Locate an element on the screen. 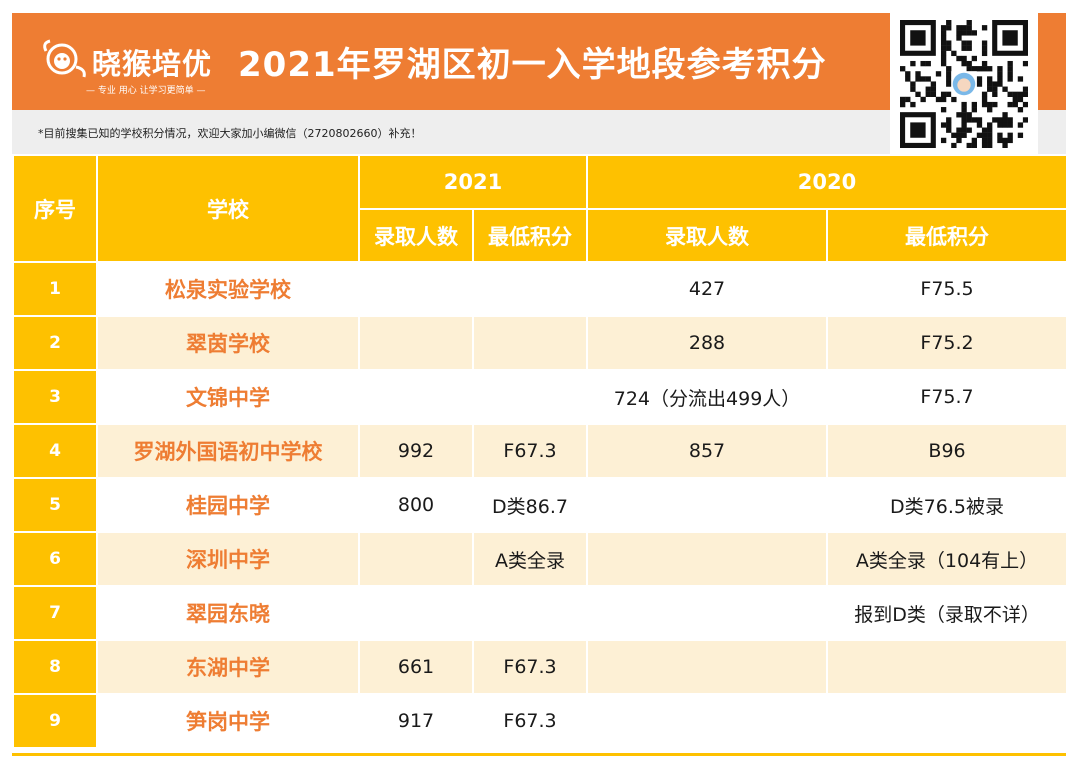 This screenshot has height=765, width=1080. table-row: 6 深圳中学 A类全录 A类全录（104有上） is located at coordinates (540, 559).